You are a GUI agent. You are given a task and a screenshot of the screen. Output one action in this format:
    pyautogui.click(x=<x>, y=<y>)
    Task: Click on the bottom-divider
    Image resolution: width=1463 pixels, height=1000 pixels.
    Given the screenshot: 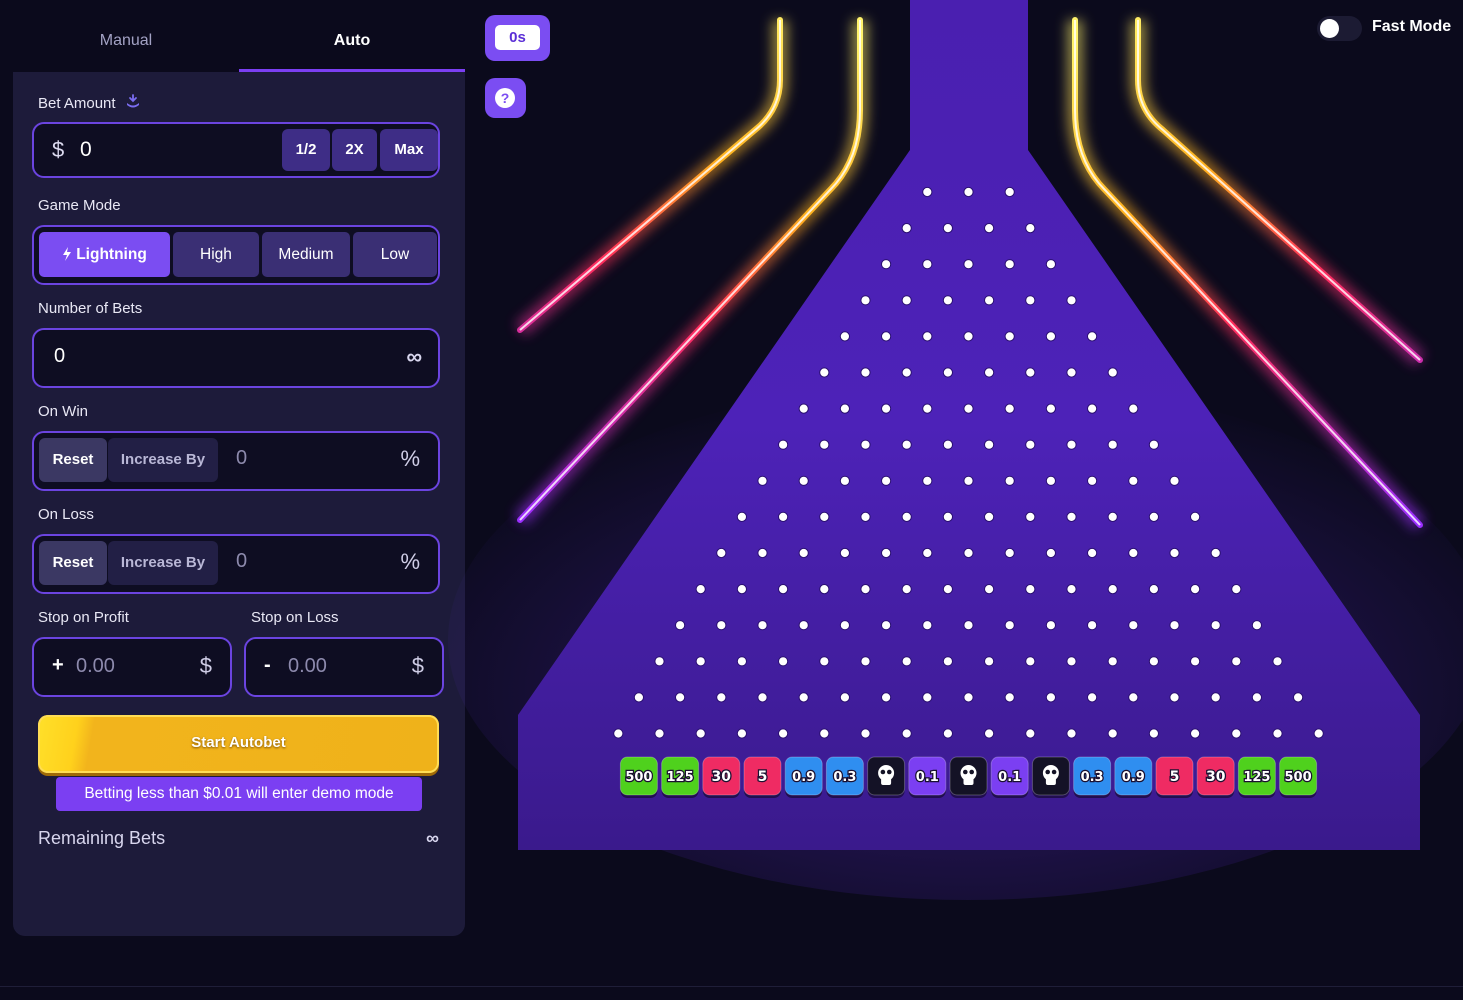 What is the action you would take?
    pyautogui.click(x=731, y=986)
    